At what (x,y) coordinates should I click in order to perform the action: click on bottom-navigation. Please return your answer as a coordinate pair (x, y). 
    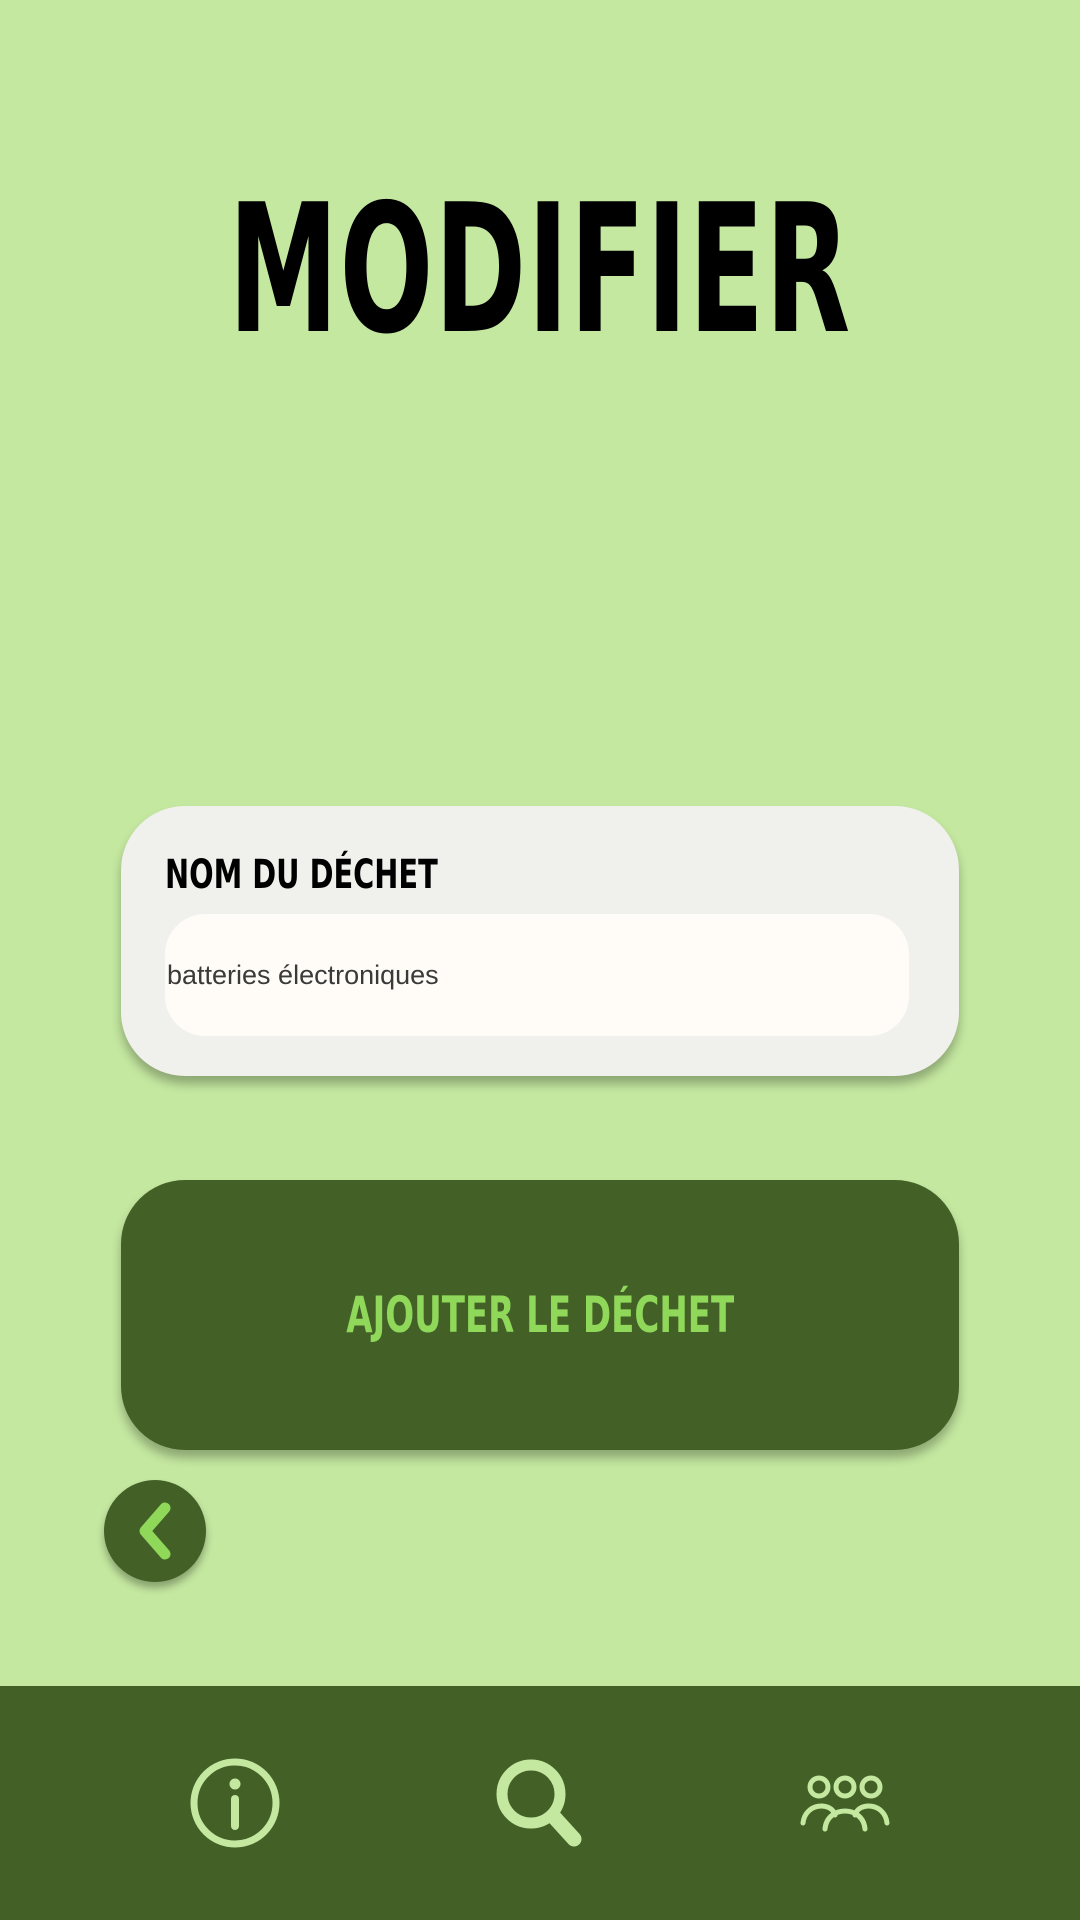
    Looking at the image, I should click on (540, 1803).